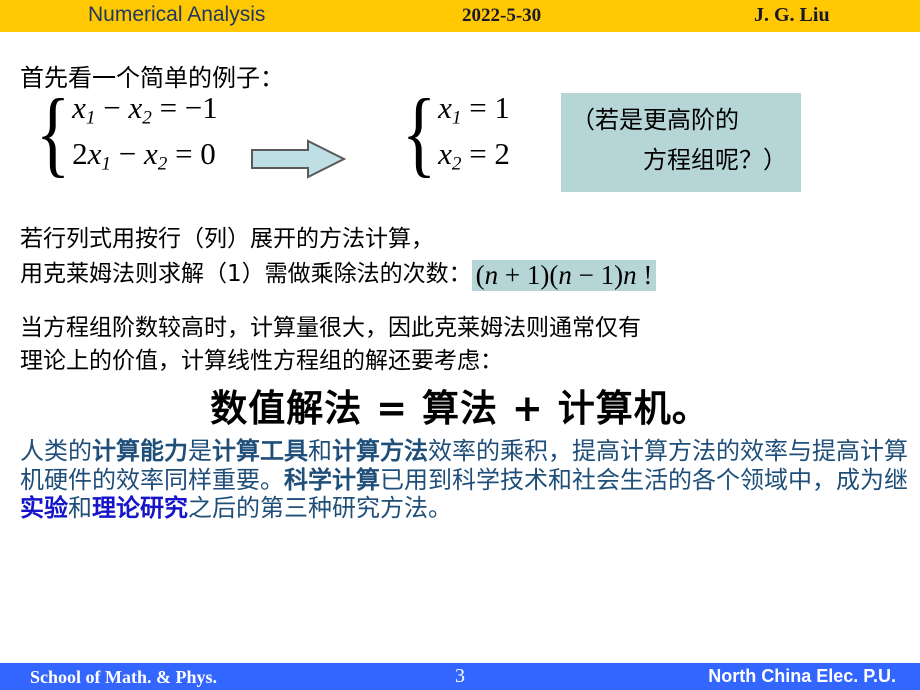 The image size is (920, 690). Describe the element at coordinates (380, 451) in the screenshot. I see `blue-seg-6-computing-methods: 计算方法` at that location.